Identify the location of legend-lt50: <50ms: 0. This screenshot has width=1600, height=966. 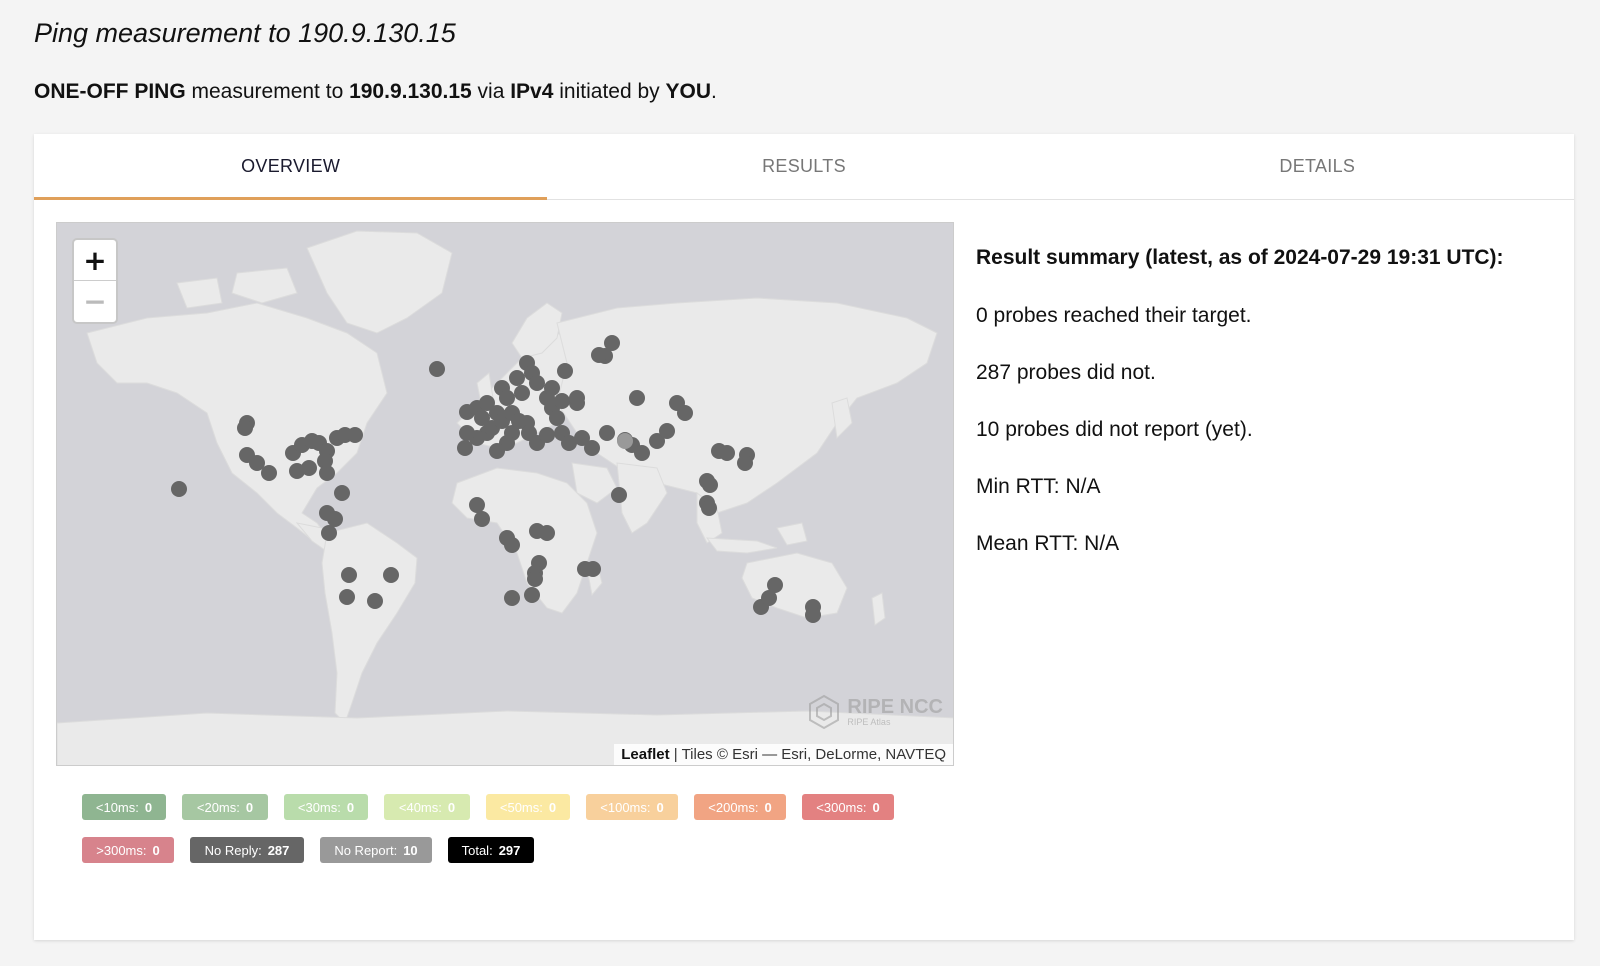
(528, 807).